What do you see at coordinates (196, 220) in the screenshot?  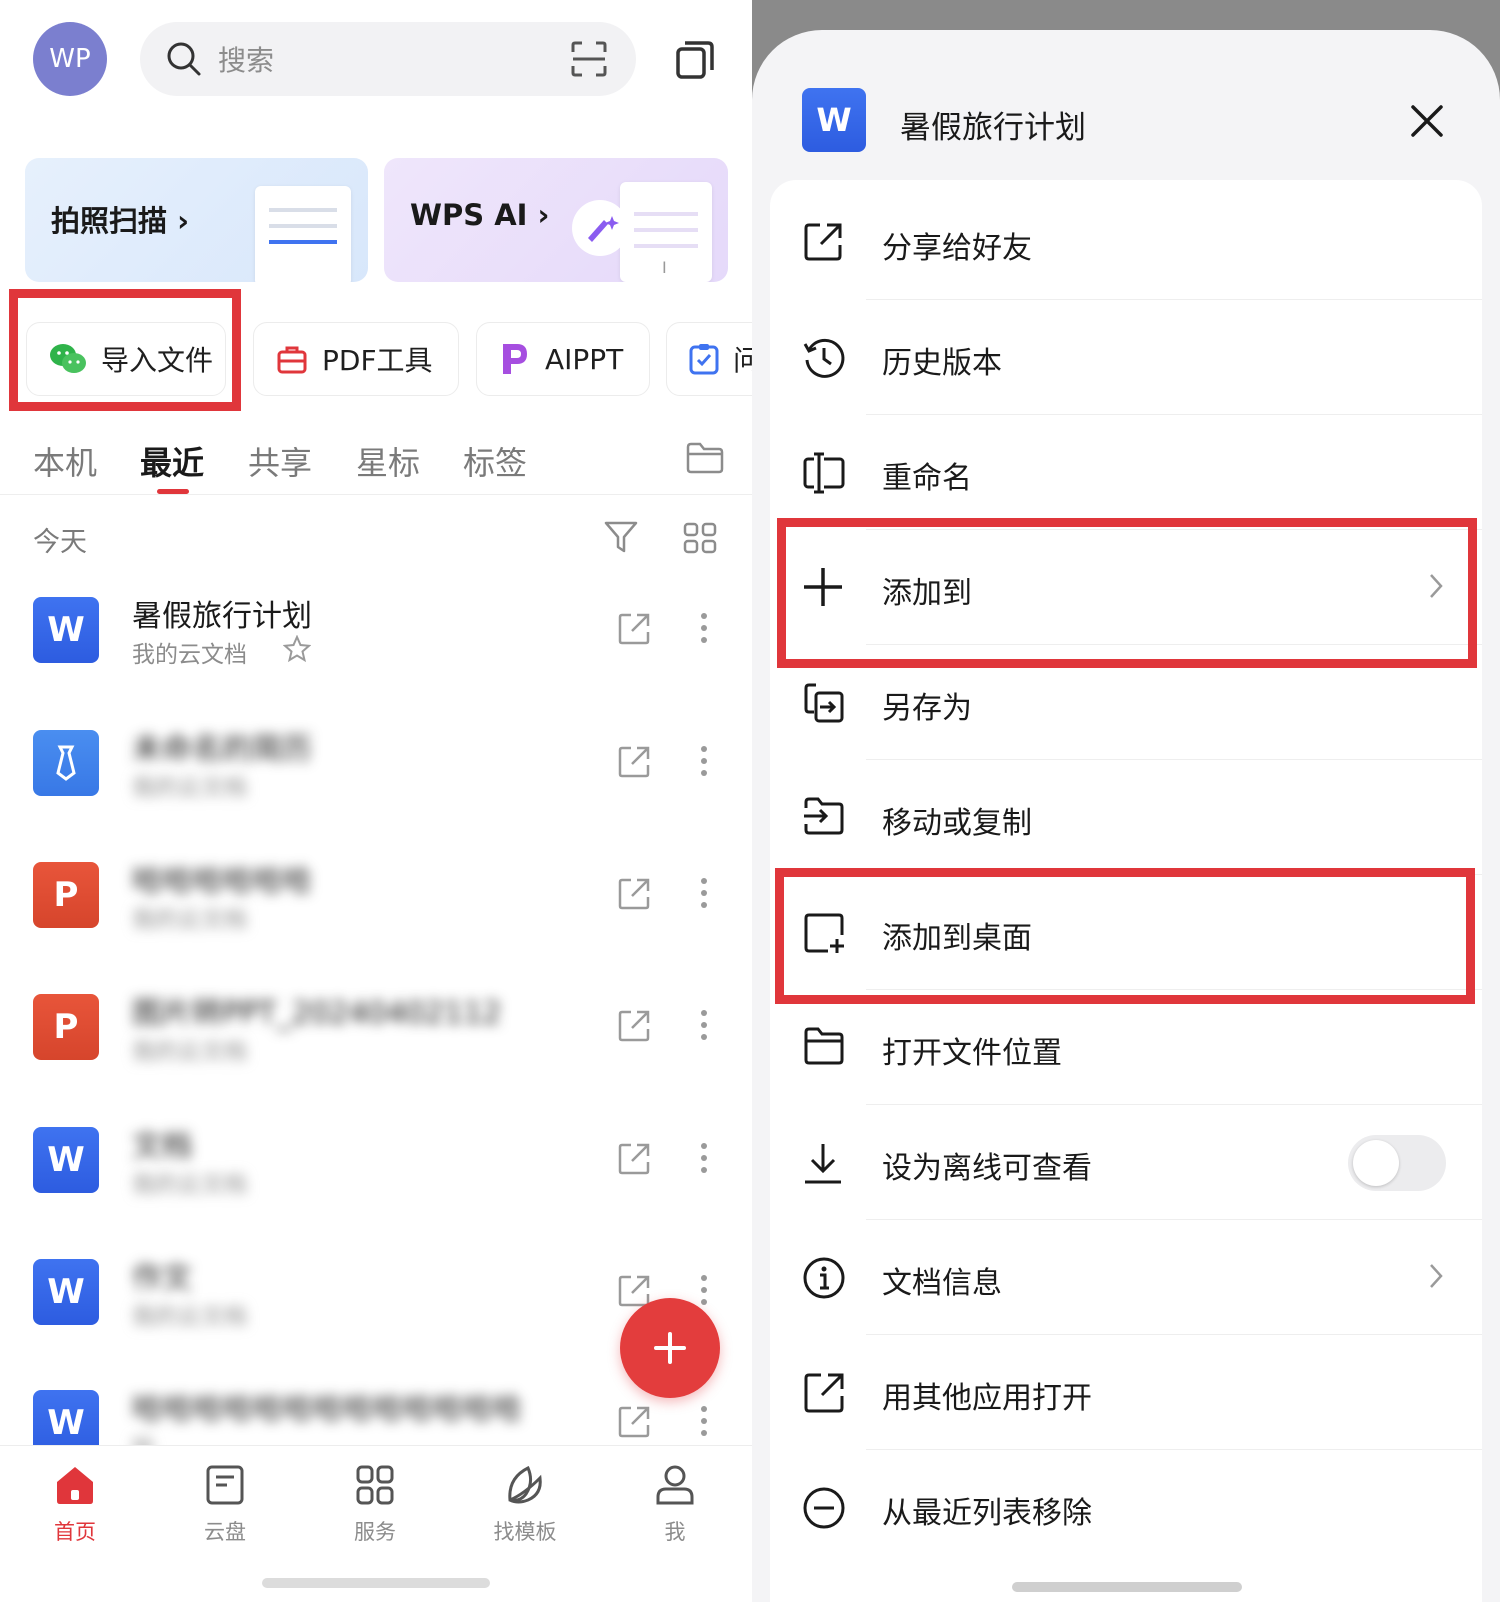 I see `photo-scan-banner: 拍照扫描 ›` at bounding box center [196, 220].